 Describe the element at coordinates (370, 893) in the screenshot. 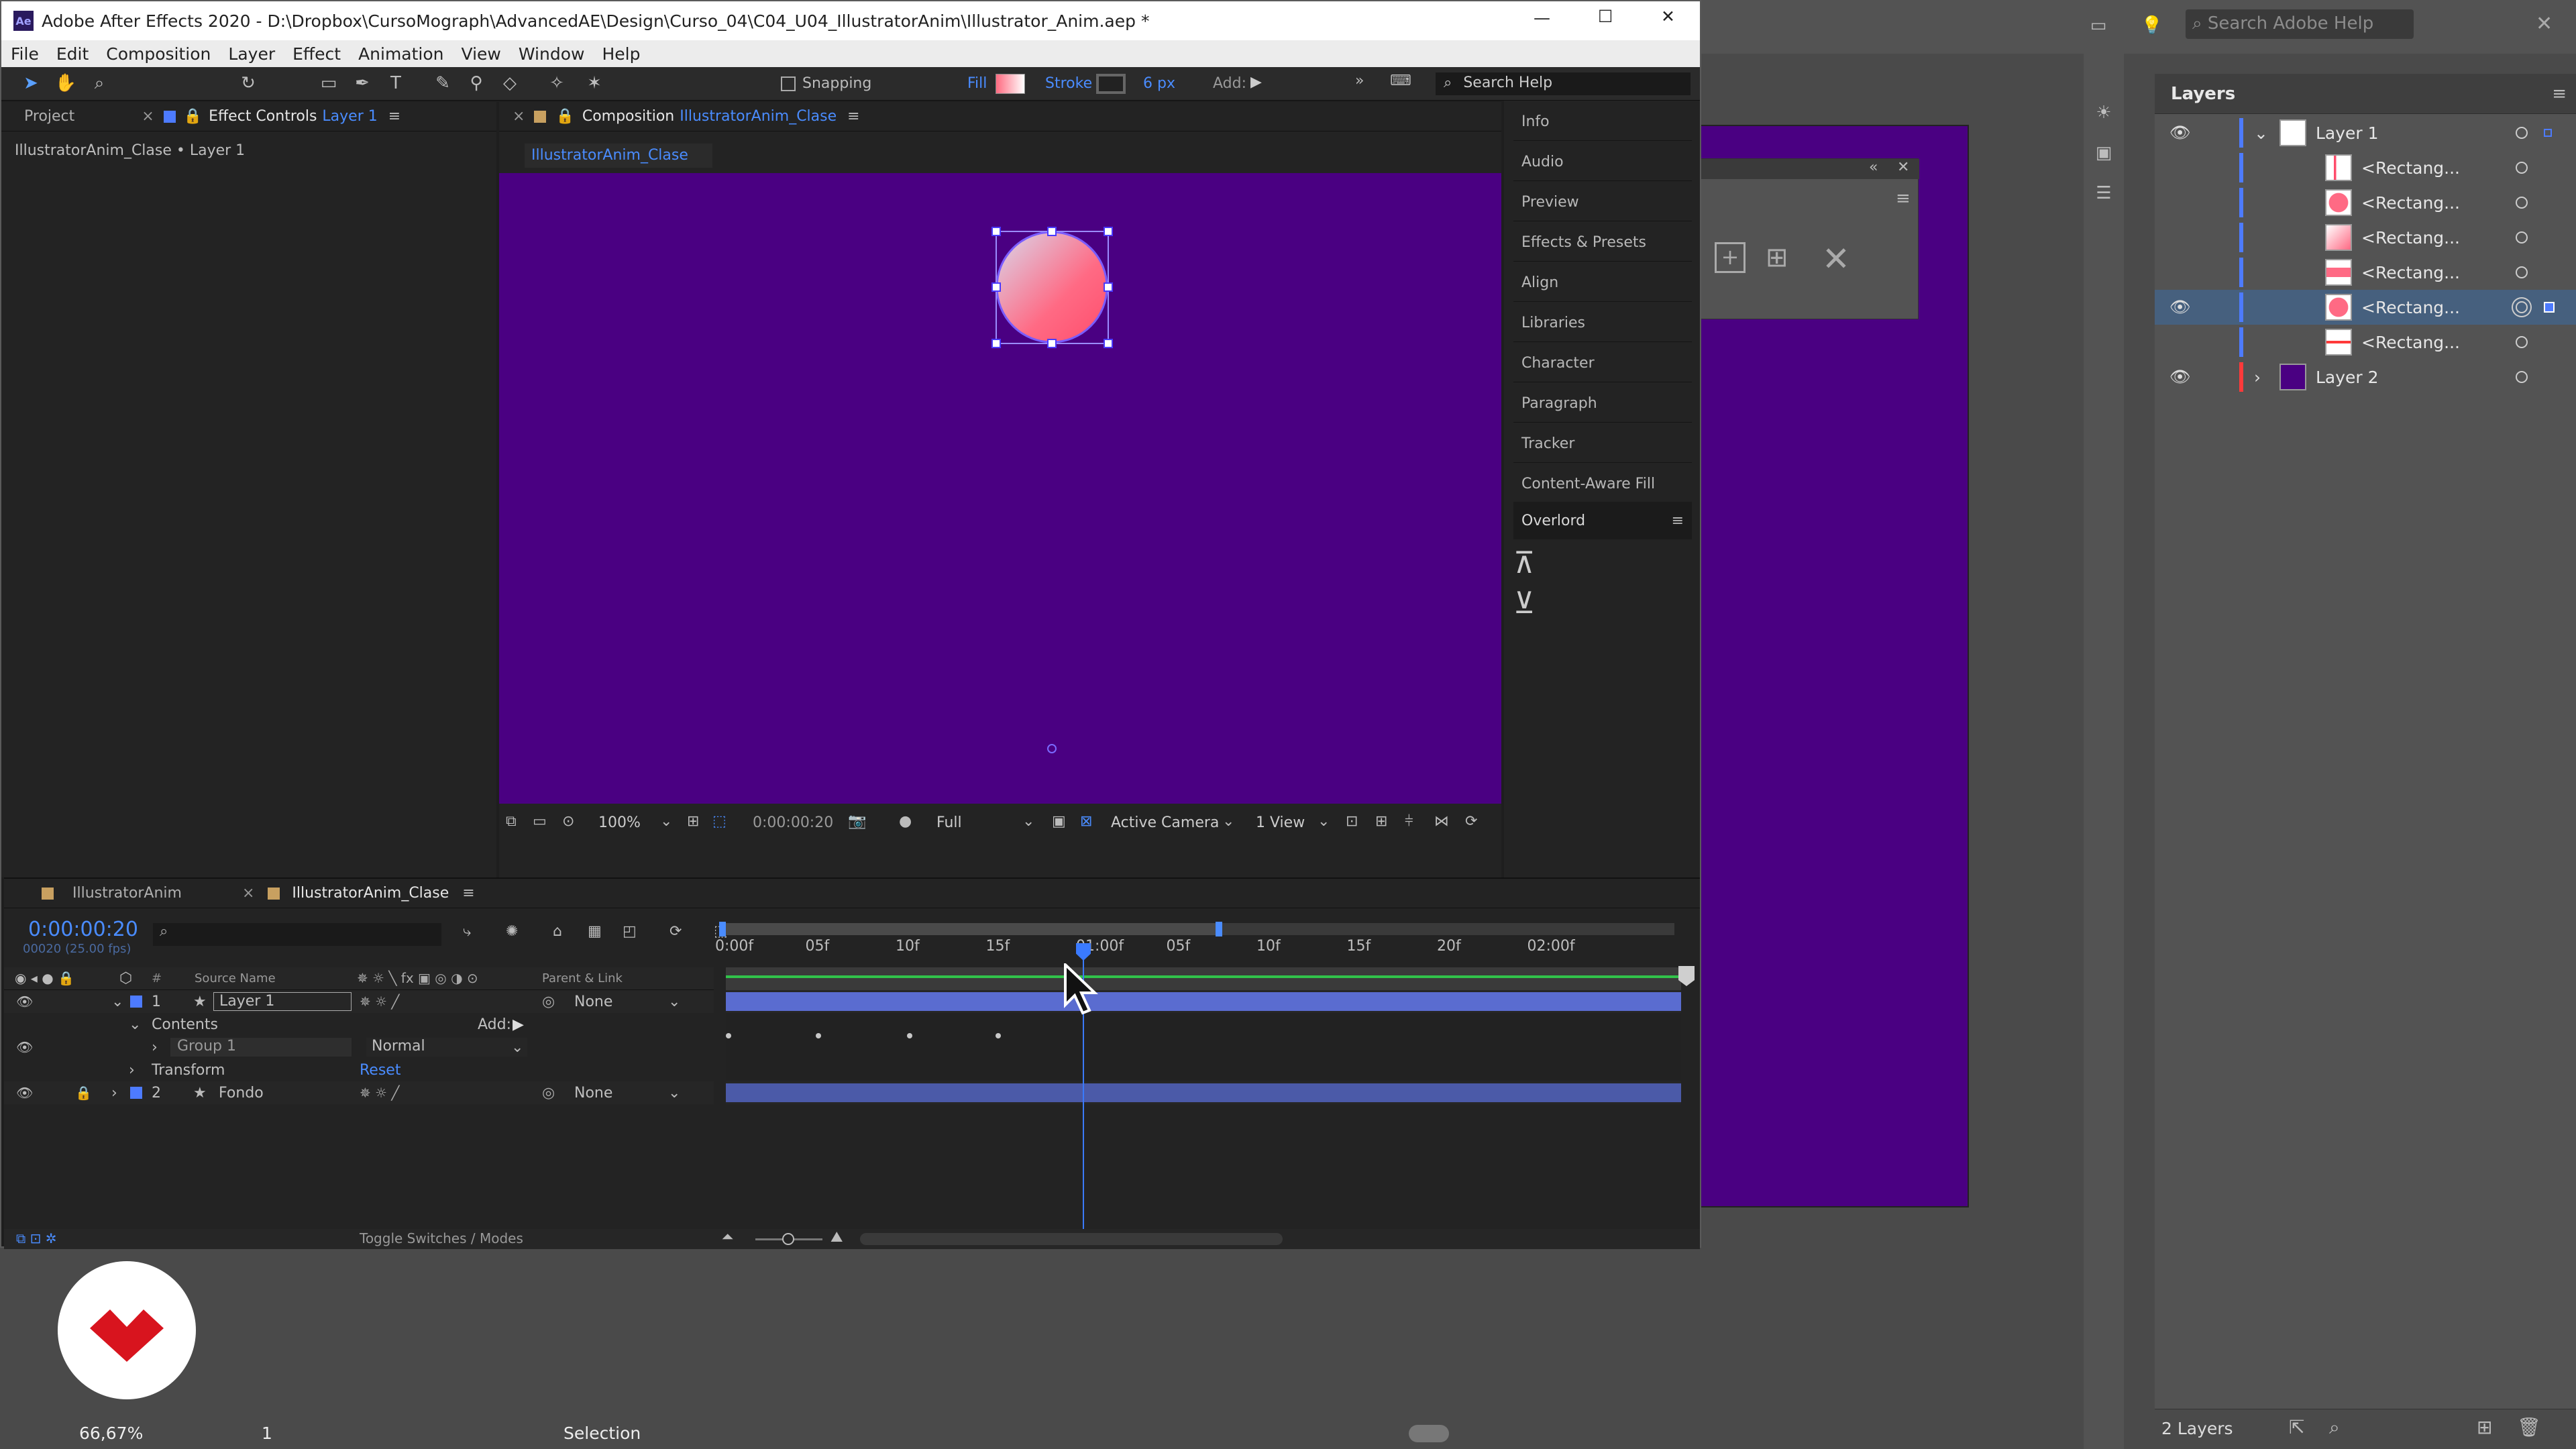

I see `tab-illustratoranim-clase: IllustratorAnim_Clase` at that location.